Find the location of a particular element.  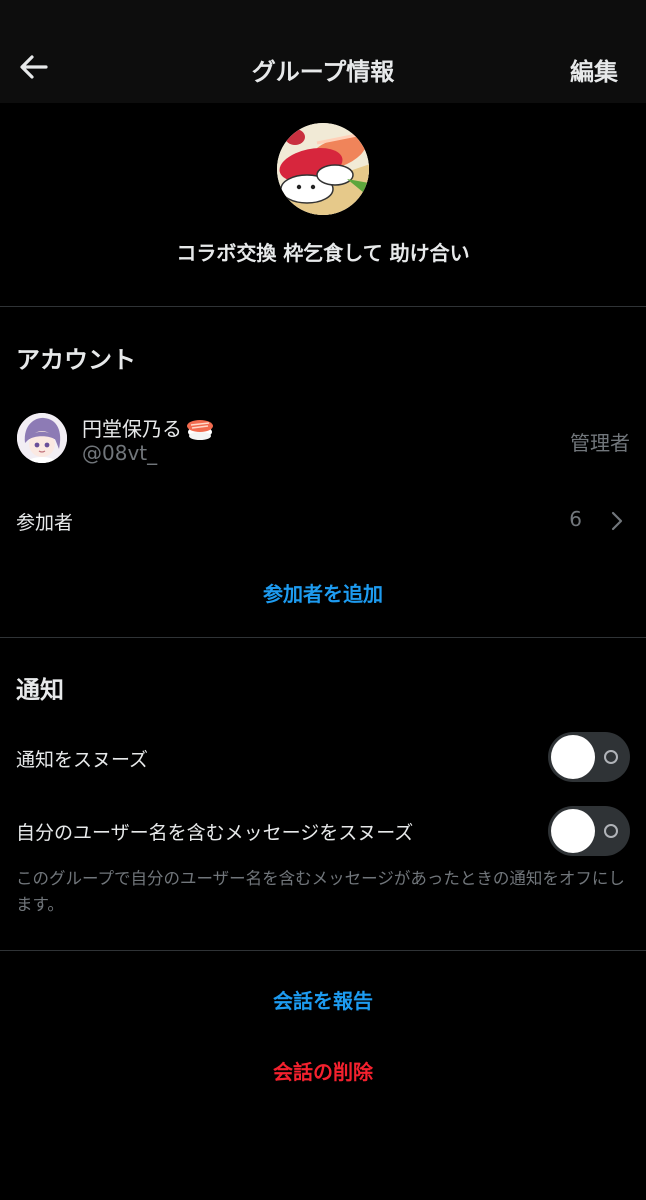

member-role-badge: 管理者 is located at coordinates (600, 443).